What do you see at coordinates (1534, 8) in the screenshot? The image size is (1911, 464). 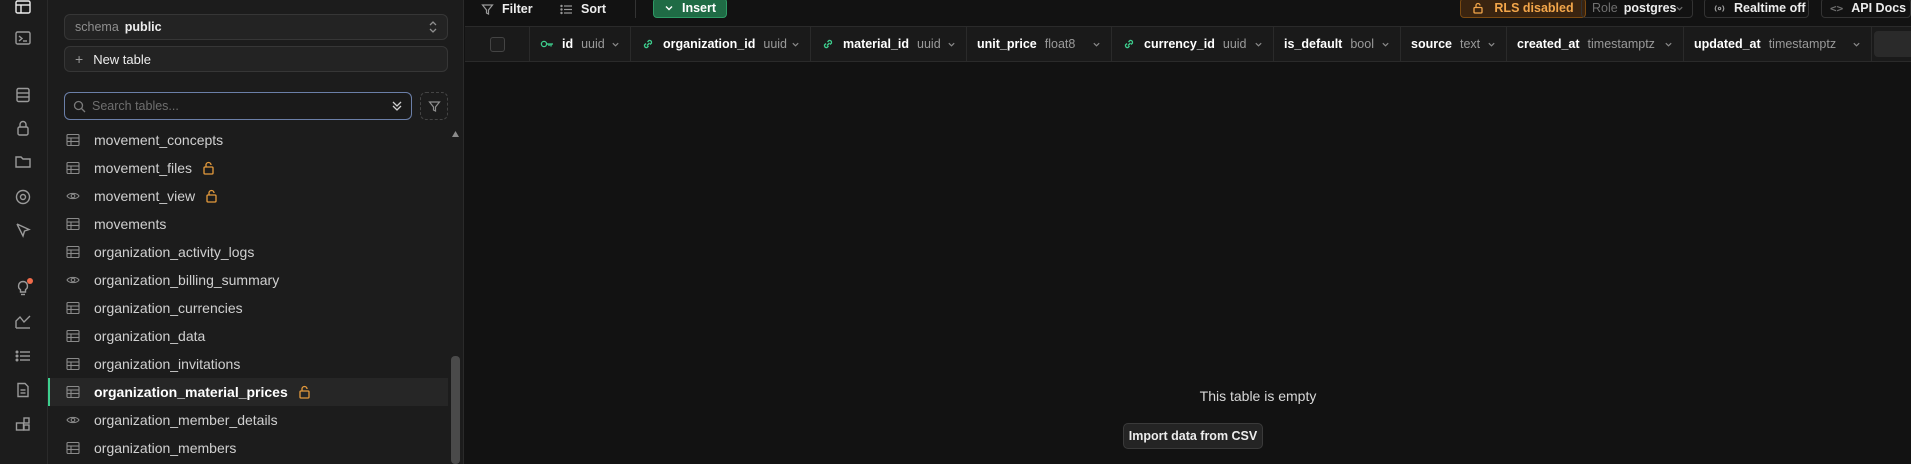 I see `rls-label: RLS disabled` at bounding box center [1534, 8].